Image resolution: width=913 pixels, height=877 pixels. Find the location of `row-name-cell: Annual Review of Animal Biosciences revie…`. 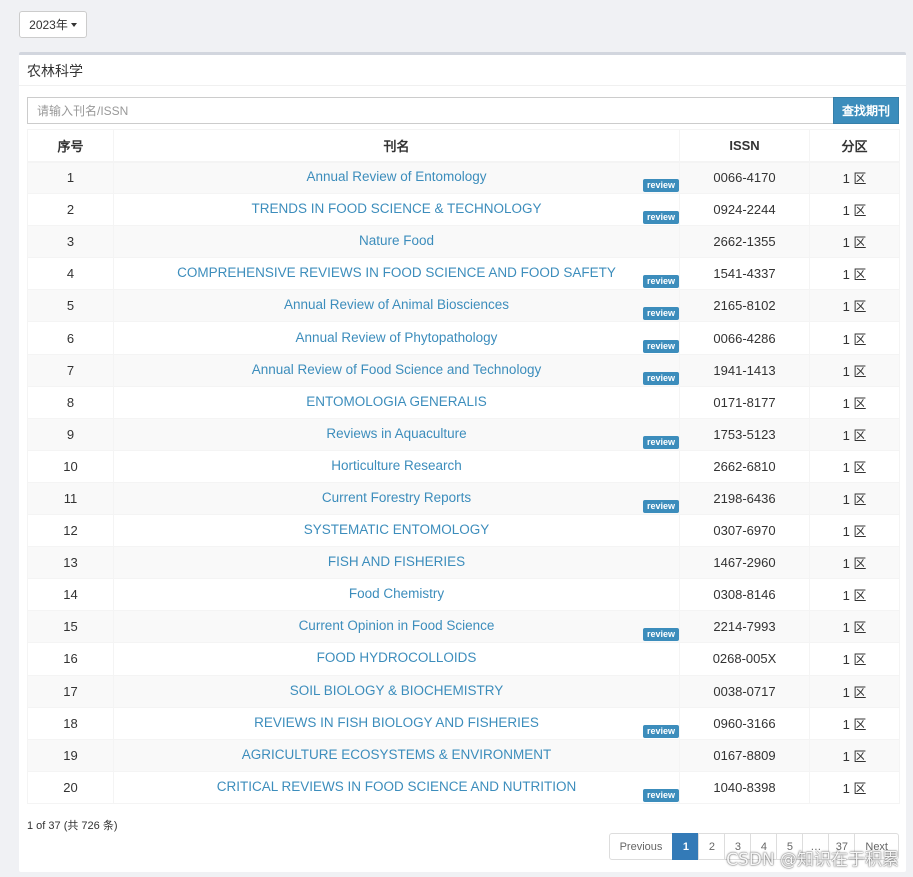

row-name-cell: Annual Review of Animal Biosciences revie… is located at coordinates (396, 306).